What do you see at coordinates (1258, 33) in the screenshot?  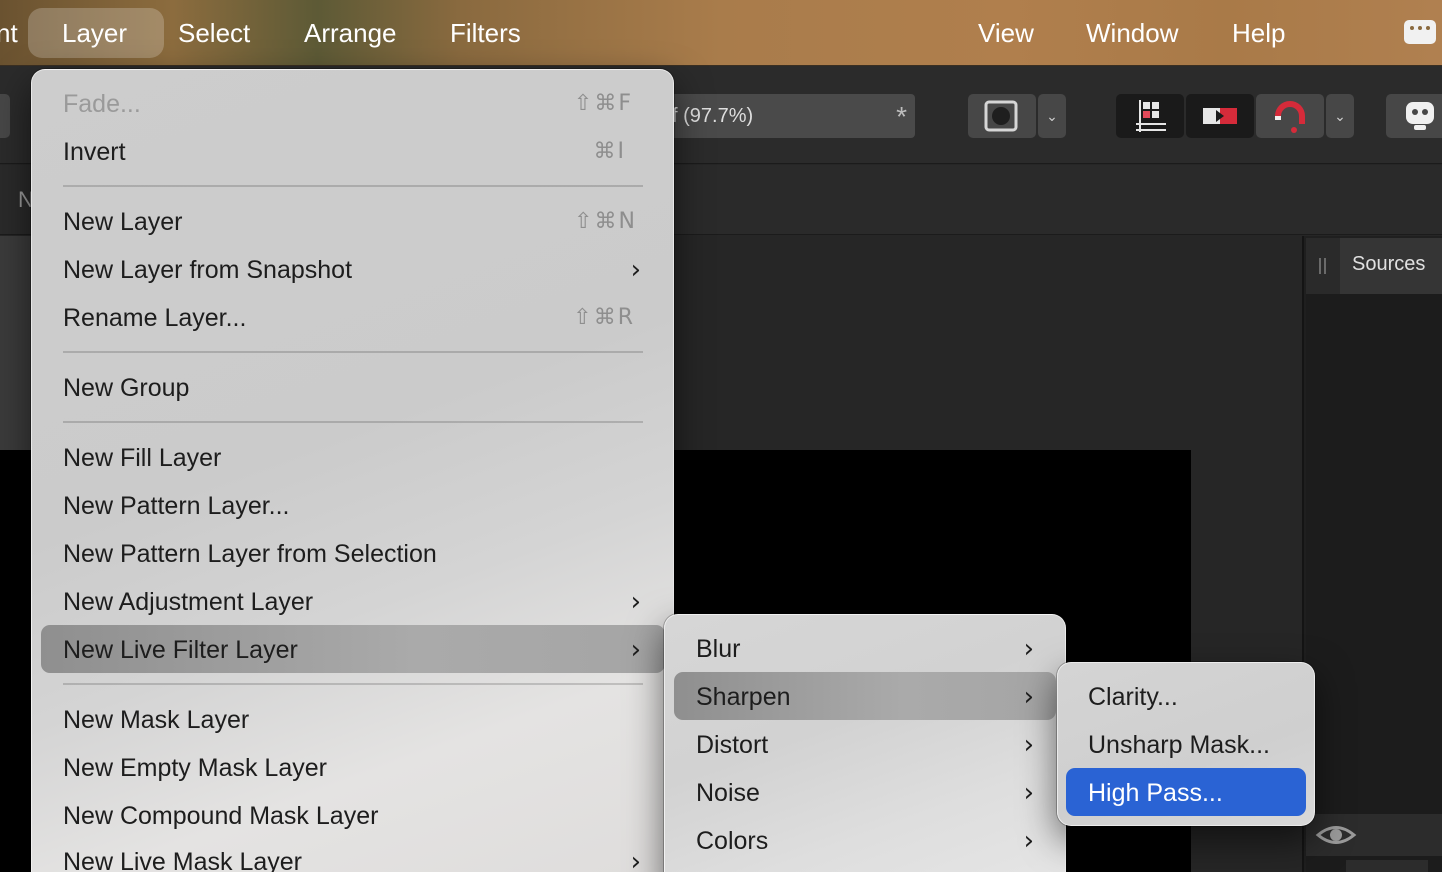 I see `menu-bar-item-help: Help` at bounding box center [1258, 33].